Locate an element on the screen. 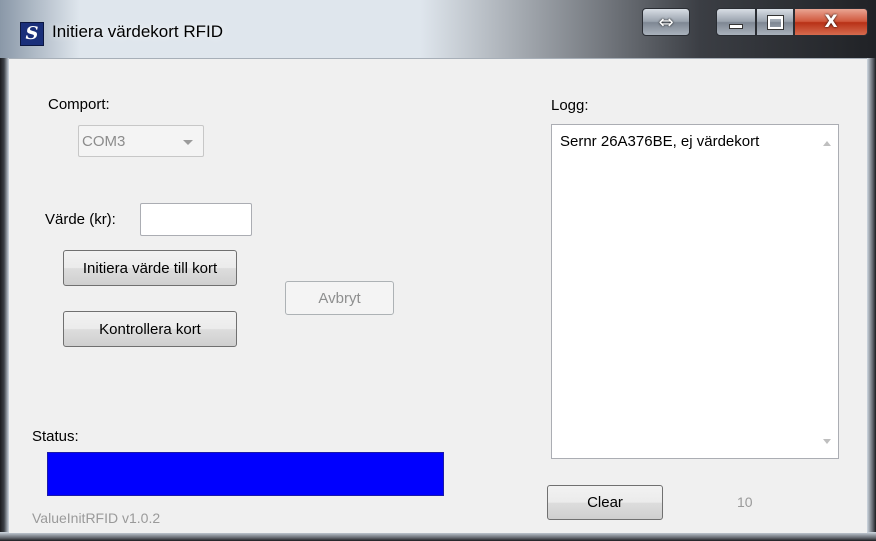  minimize-icon is located at coordinates (736, 26).